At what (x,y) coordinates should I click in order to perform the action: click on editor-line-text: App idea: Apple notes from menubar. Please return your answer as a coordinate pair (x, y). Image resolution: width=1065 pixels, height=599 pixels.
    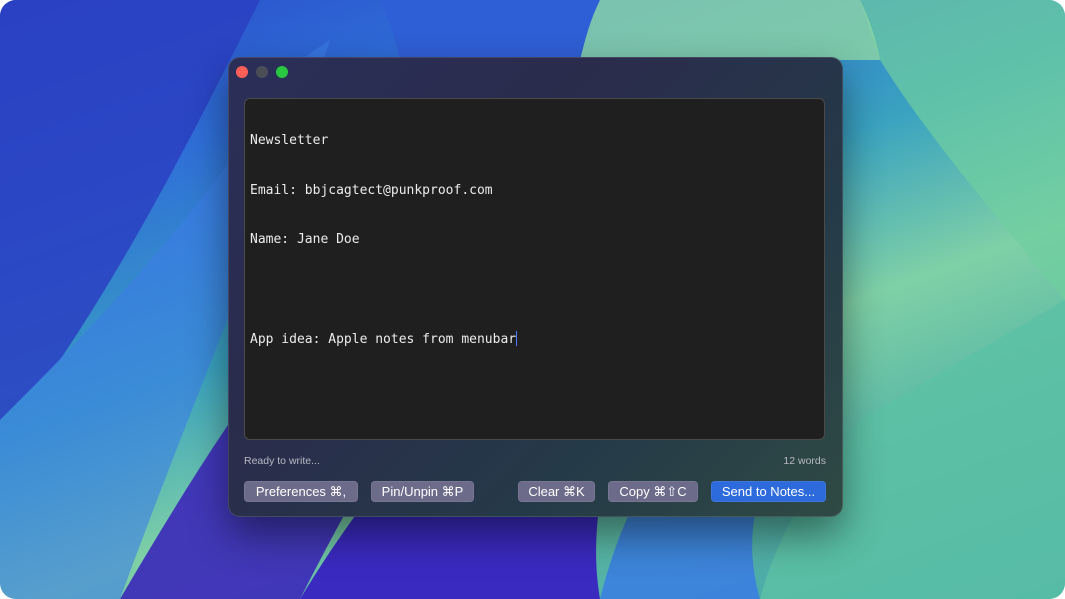
    Looking at the image, I should click on (383, 339).